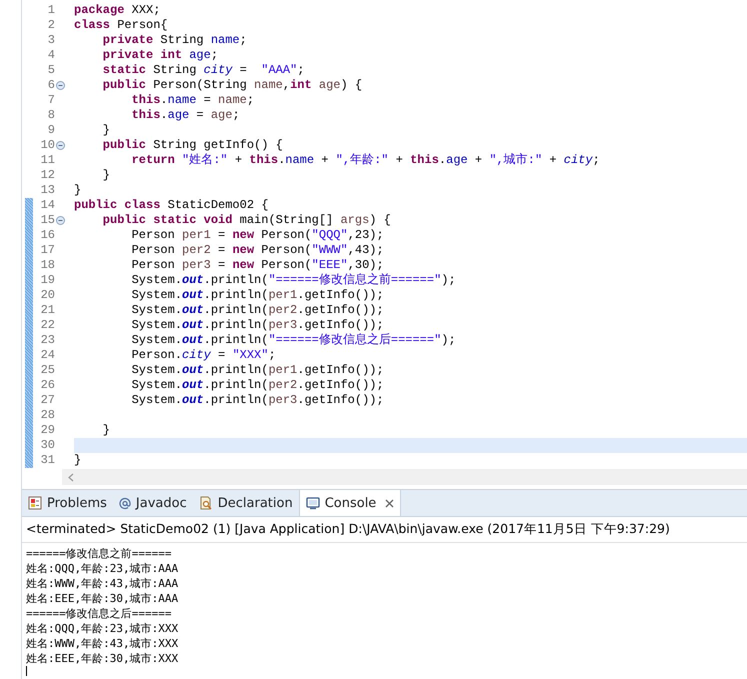 Image resolution: width=747 pixels, height=679 pixels. Describe the element at coordinates (103, 598) in the screenshot. I see `console-output-line: 姓名:EEE,年龄:30,城市:AAA` at that location.